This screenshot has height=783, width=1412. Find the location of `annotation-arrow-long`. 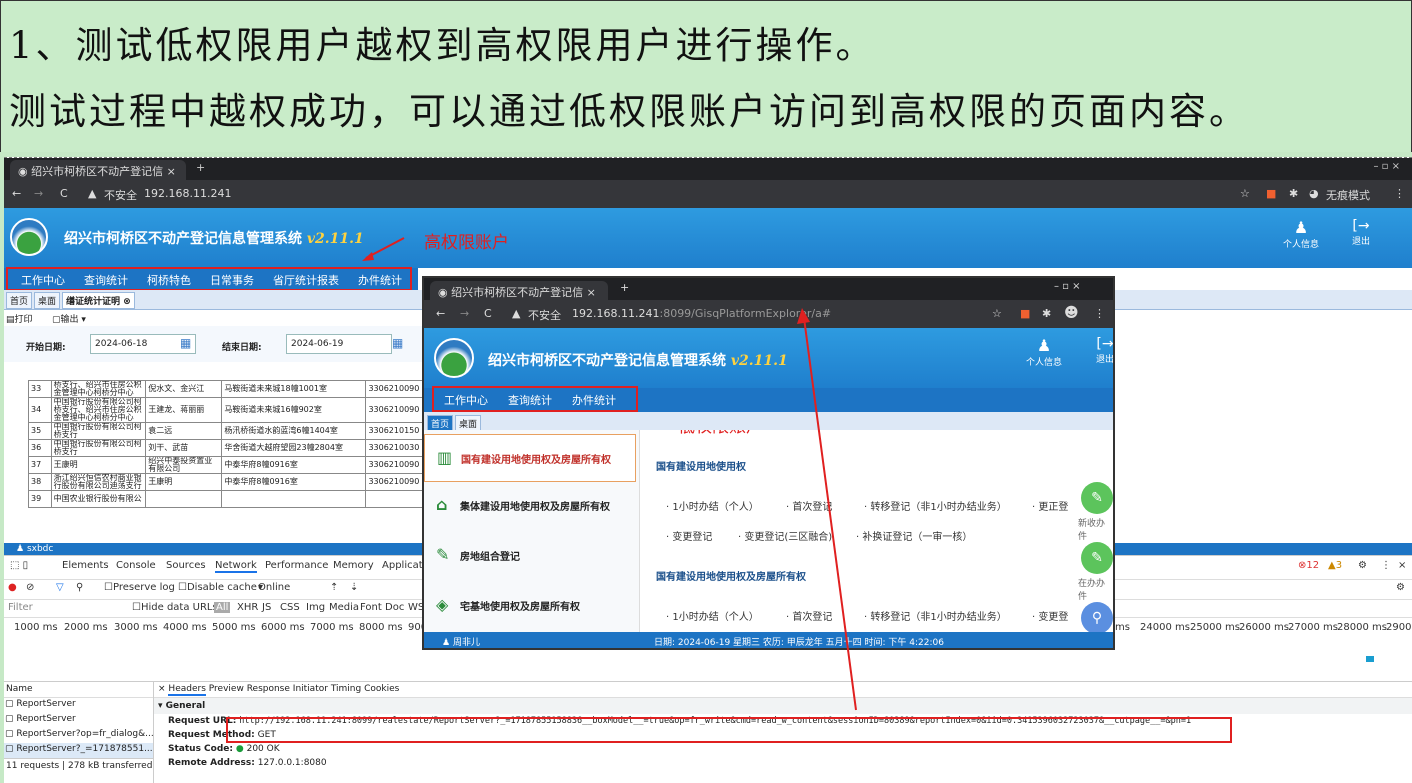

annotation-arrow-long is located at coordinates (827, 509).